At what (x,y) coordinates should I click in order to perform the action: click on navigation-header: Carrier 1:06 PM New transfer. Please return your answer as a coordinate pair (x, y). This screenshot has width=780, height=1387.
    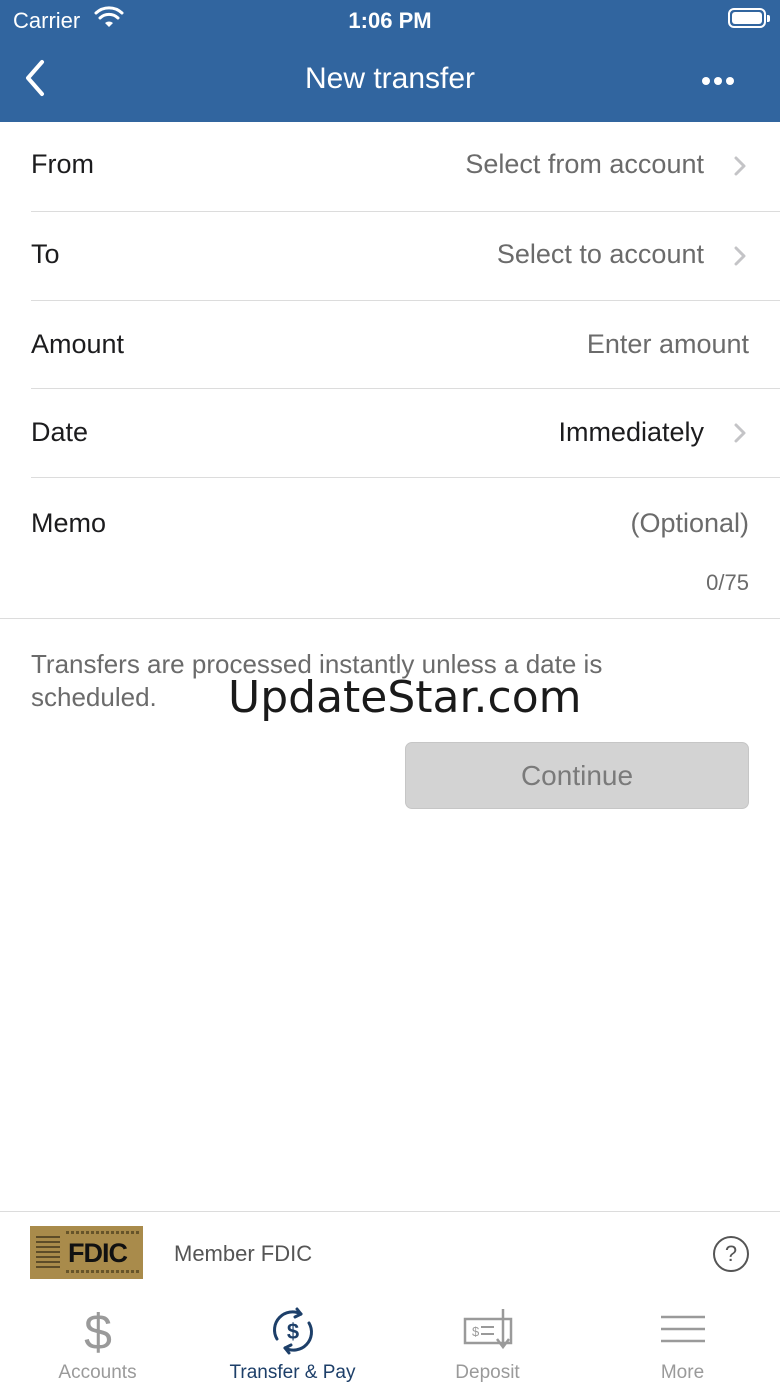
    Looking at the image, I should click on (390, 61).